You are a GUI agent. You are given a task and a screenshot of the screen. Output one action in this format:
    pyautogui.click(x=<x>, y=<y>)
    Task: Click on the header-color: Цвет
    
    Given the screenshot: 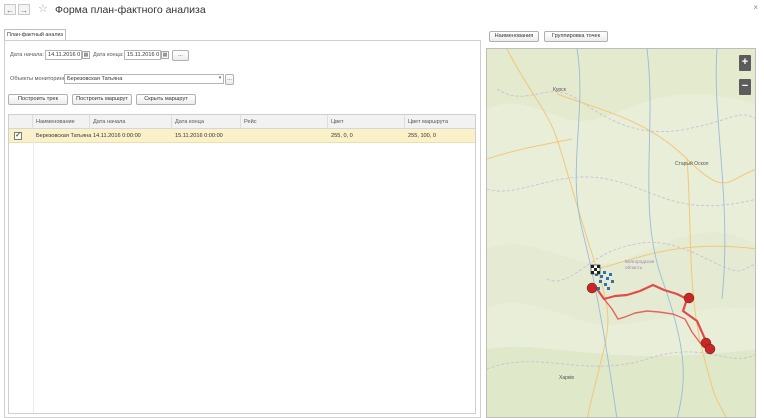 What is the action you would take?
    pyautogui.click(x=366, y=122)
    